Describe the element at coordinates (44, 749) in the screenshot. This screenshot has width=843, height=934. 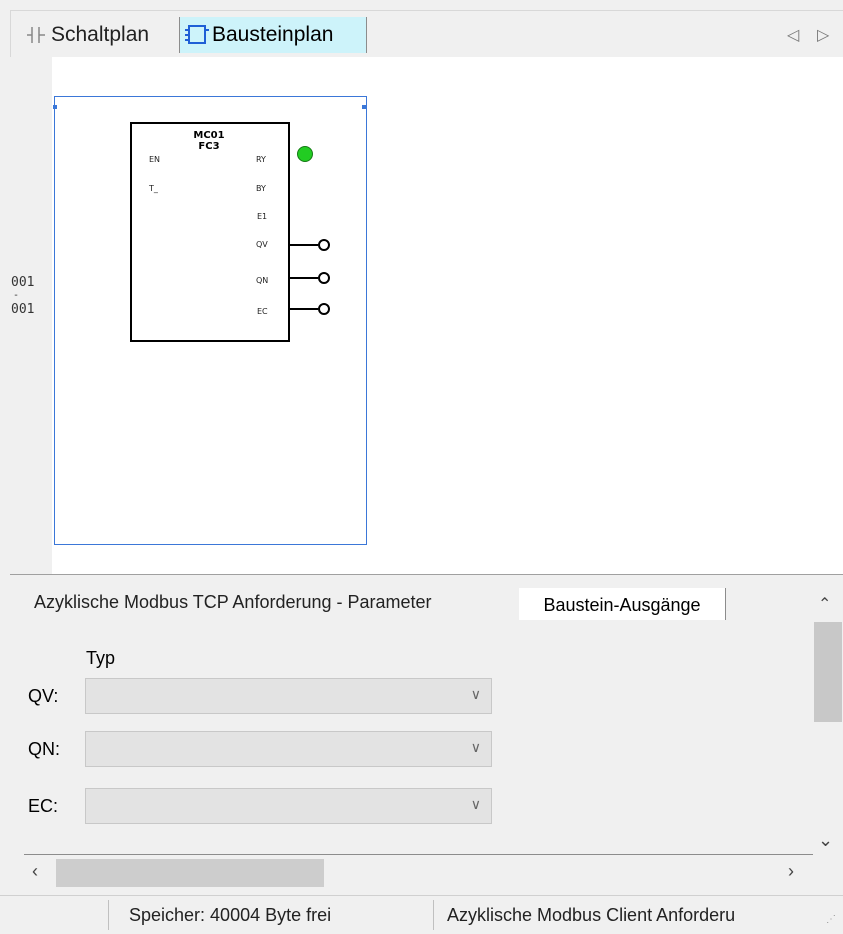
I see `label-qn: QN:` at that location.